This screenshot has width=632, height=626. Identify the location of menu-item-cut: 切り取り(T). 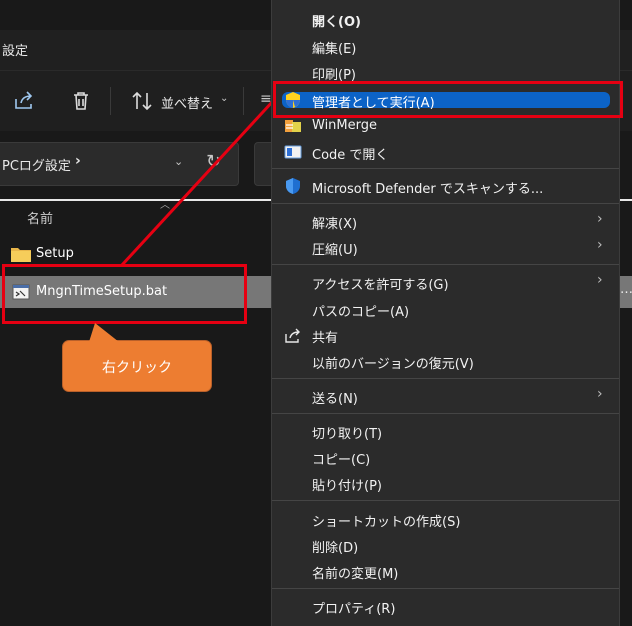
(445, 431).